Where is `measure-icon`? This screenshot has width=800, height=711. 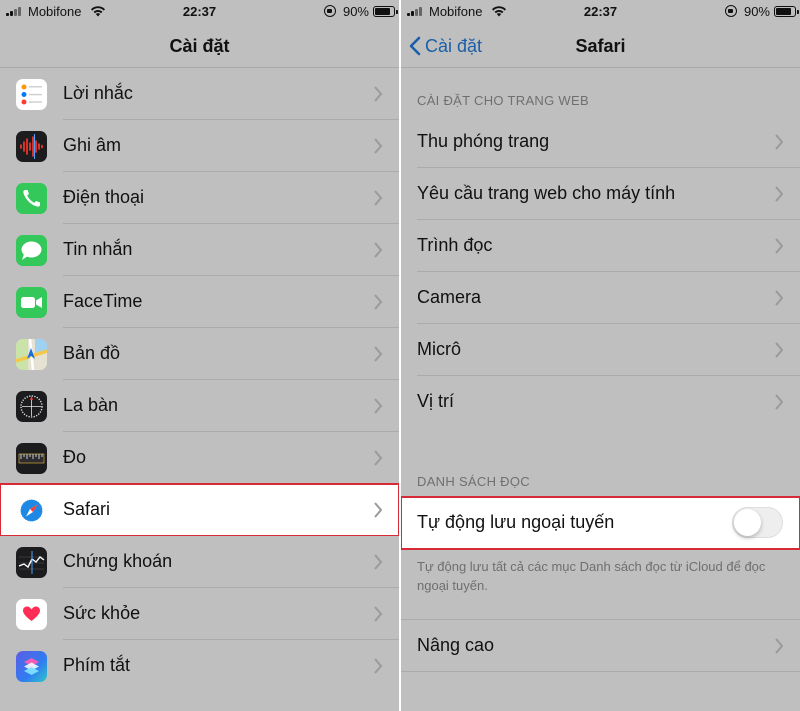 measure-icon is located at coordinates (31, 458).